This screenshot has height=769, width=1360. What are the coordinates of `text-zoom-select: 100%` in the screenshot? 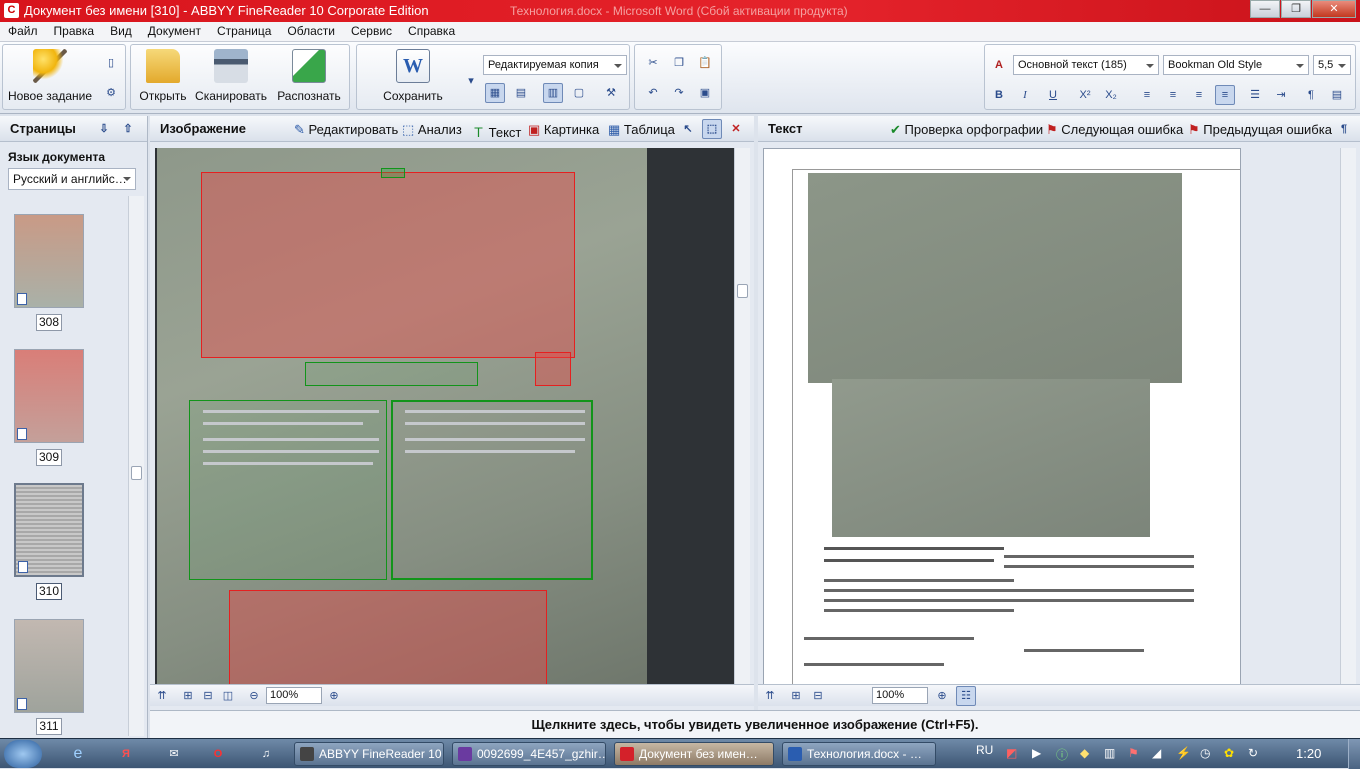 It's located at (900, 695).